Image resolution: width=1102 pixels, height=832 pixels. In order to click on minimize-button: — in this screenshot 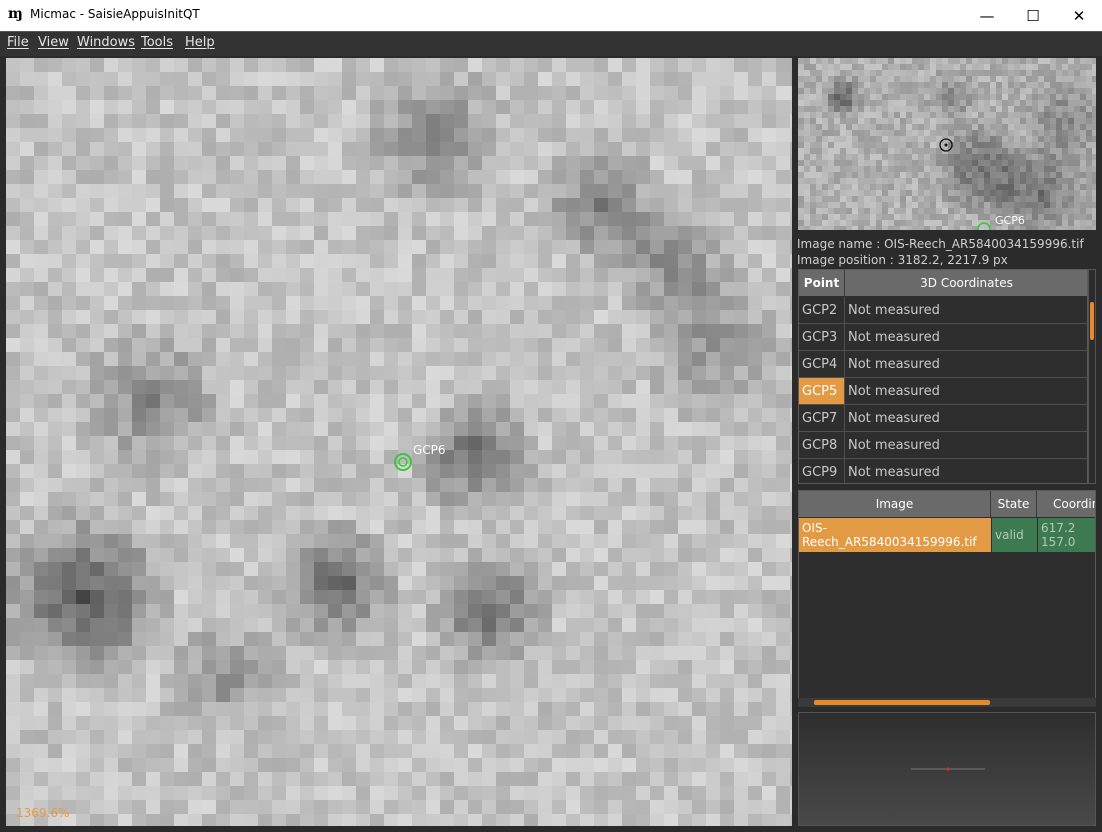, I will do `click(987, 15)`.